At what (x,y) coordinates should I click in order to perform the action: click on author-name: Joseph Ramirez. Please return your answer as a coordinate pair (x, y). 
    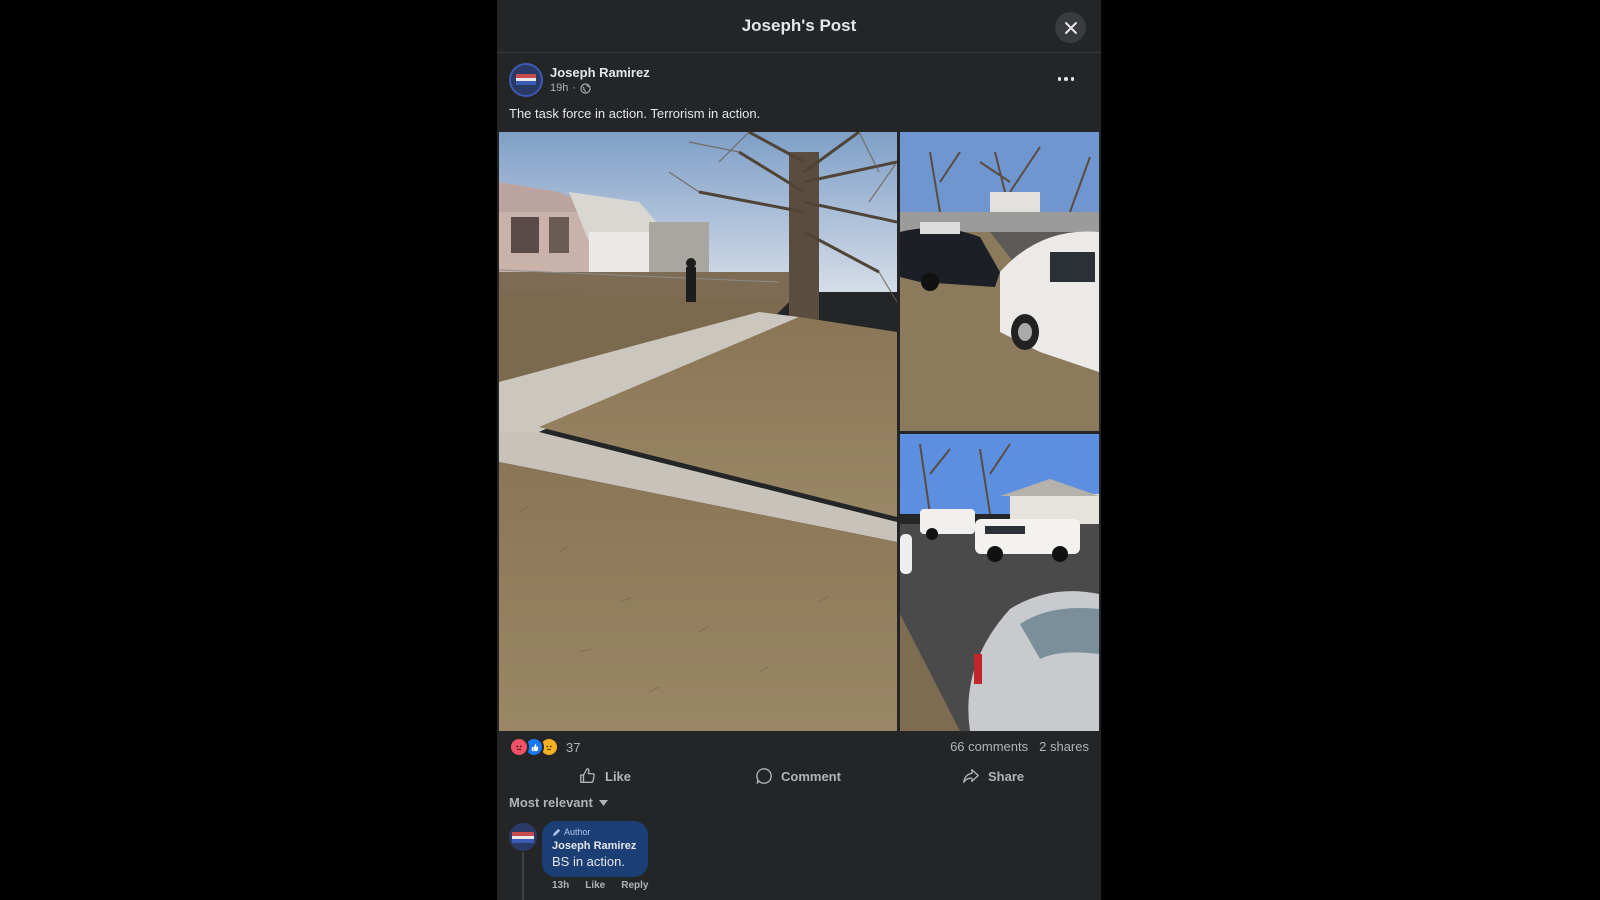
    Looking at the image, I should click on (600, 72).